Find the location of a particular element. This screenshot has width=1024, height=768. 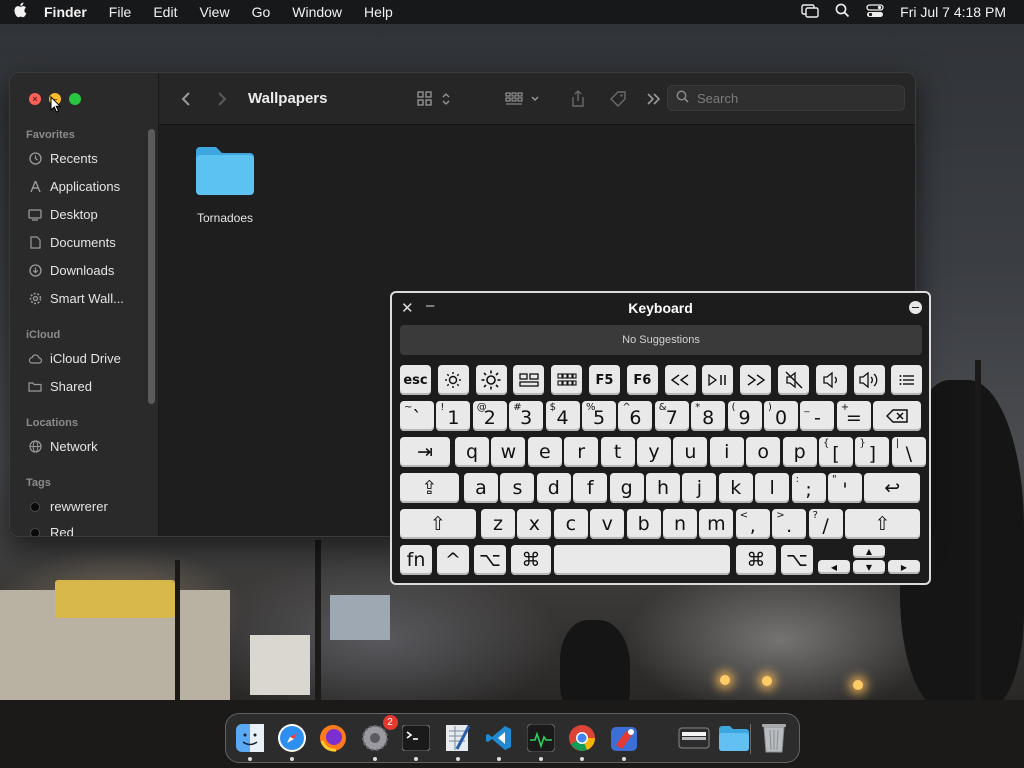

key-12: _ - is located at coordinates (817, 416).